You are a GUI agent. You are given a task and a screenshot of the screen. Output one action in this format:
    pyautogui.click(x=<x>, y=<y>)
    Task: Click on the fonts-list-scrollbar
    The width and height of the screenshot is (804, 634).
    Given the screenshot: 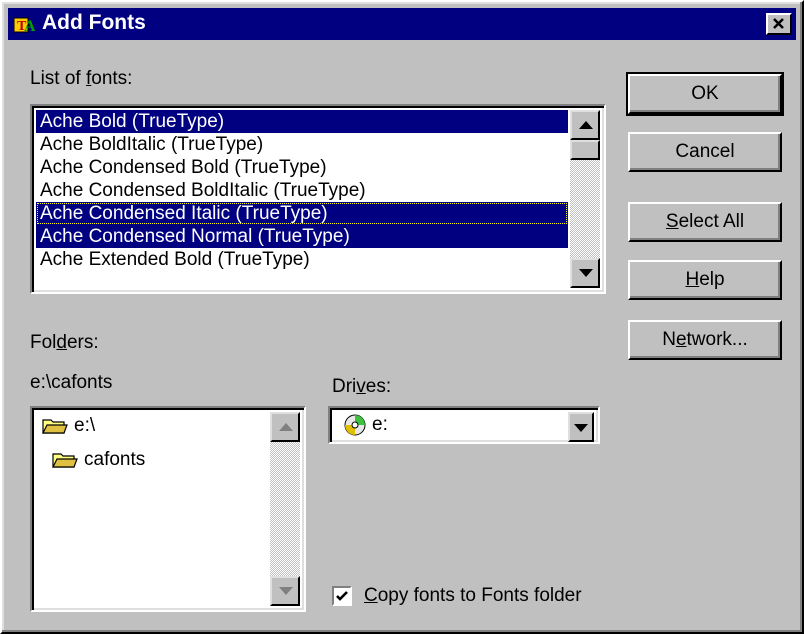 What is the action you would take?
    pyautogui.click(x=585, y=199)
    